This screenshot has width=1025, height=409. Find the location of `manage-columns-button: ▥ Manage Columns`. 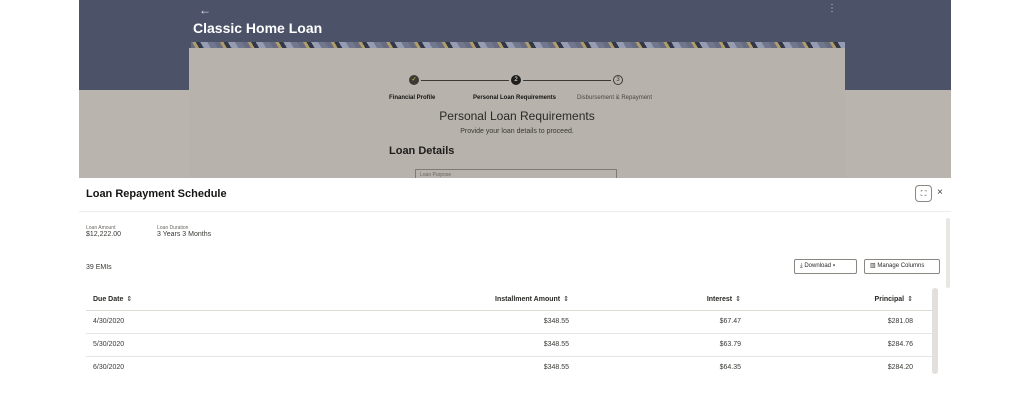

manage-columns-button: ▥ Manage Columns is located at coordinates (902, 266).